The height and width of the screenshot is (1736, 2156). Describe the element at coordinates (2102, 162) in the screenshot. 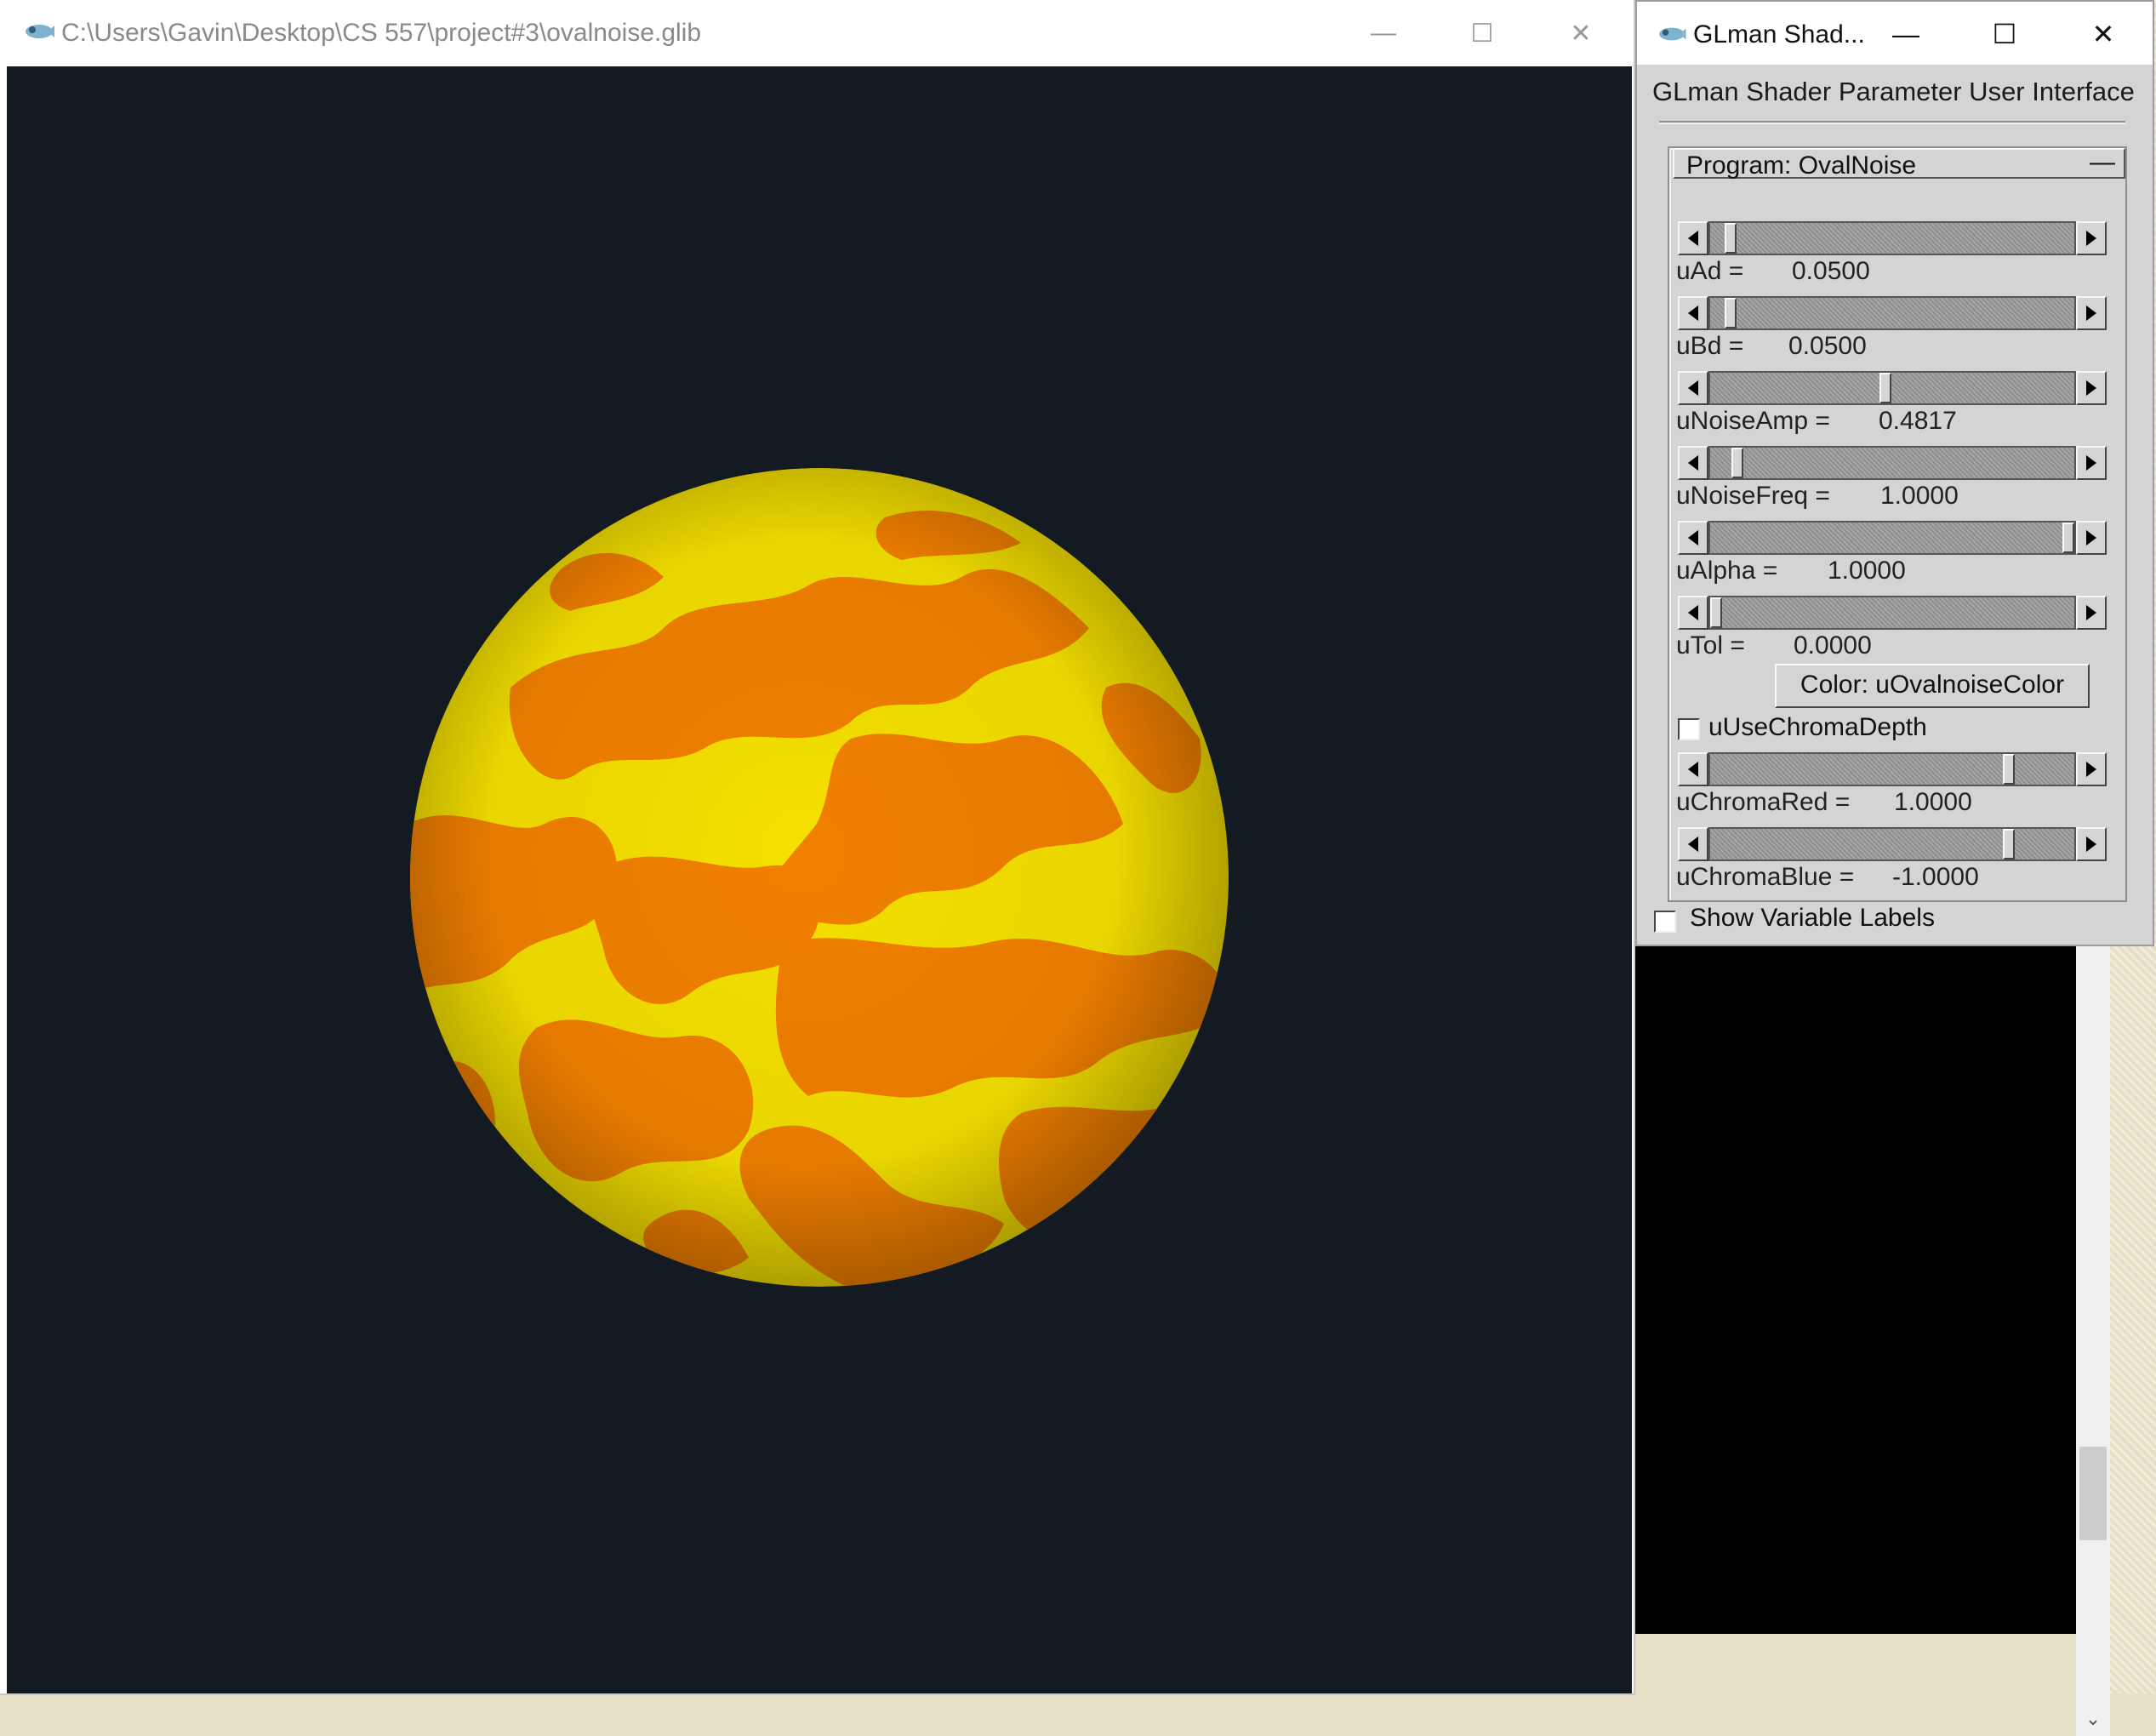

I see `collapse-icon: —` at that location.